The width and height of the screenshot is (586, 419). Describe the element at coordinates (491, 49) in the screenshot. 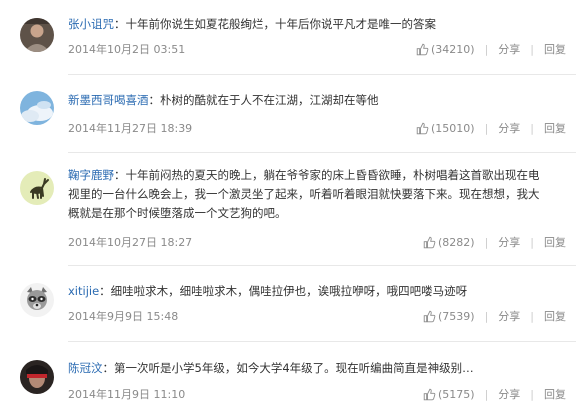

I see `comment-actions: (34210) | 分享 | 回复` at that location.